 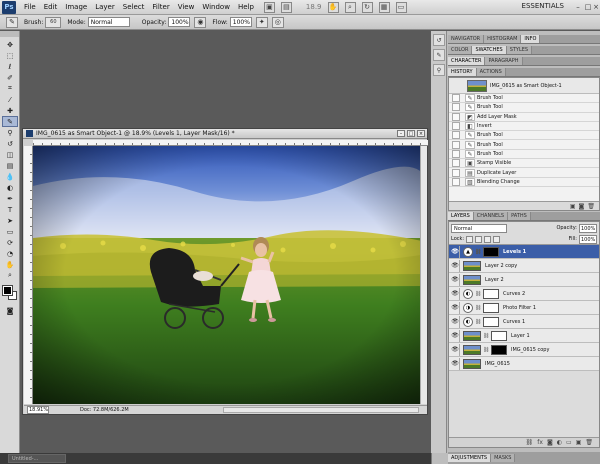 I want to click on opacity-input: 100%, so click(x=179, y=22).